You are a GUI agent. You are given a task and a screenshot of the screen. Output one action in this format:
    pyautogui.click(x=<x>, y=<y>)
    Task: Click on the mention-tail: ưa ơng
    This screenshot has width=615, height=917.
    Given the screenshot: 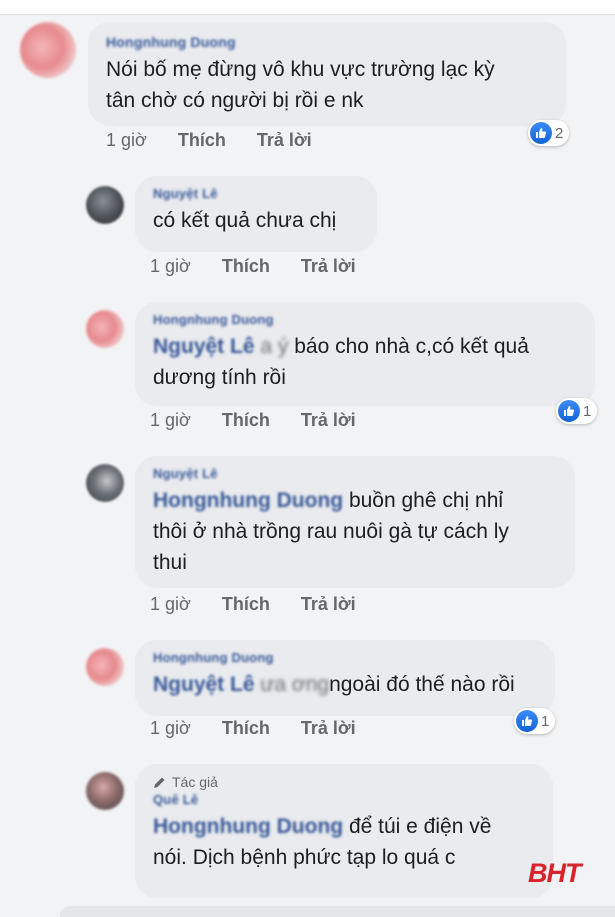 What is the action you would take?
    pyautogui.click(x=295, y=684)
    